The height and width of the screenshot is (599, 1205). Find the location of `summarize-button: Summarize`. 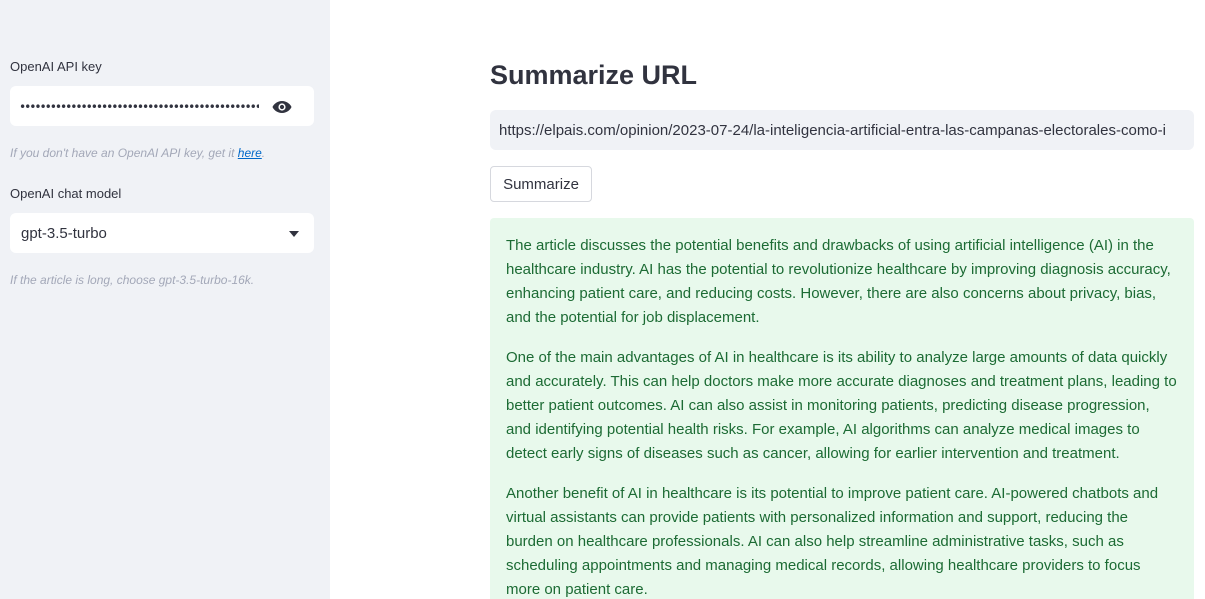

summarize-button: Summarize is located at coordinates (541, 184).